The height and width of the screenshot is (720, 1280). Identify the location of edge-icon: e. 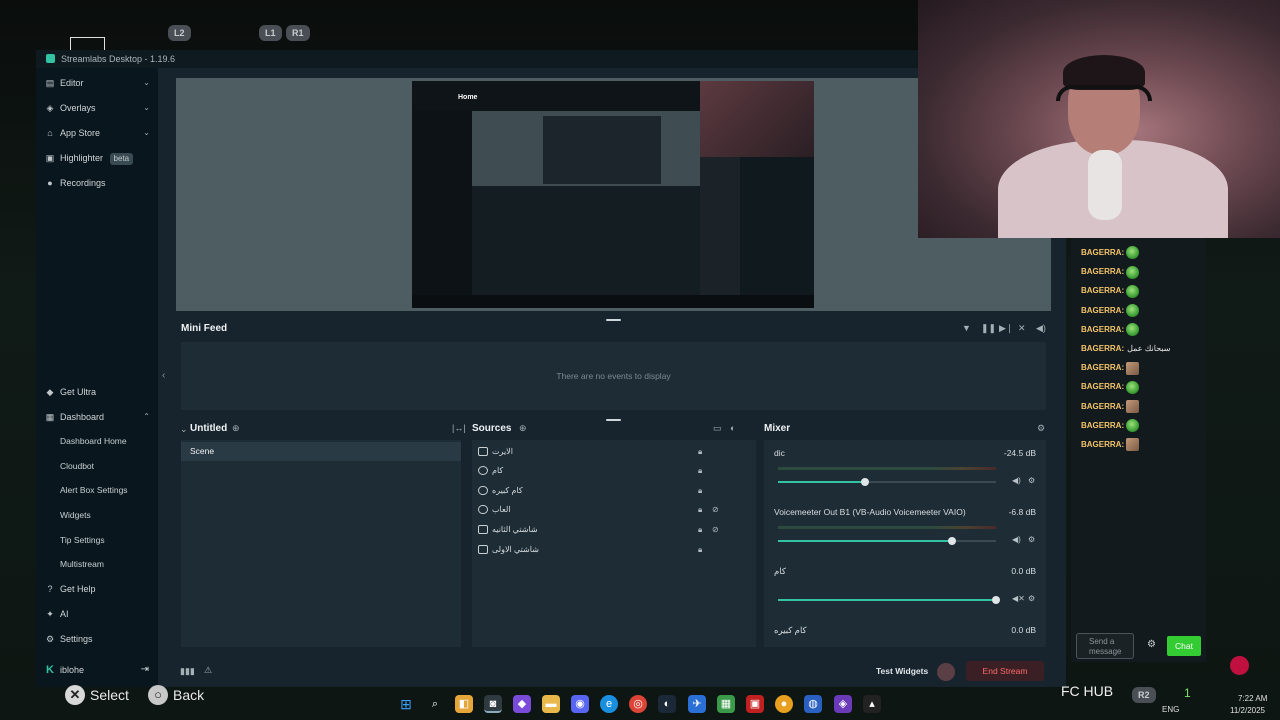
(609, 704).